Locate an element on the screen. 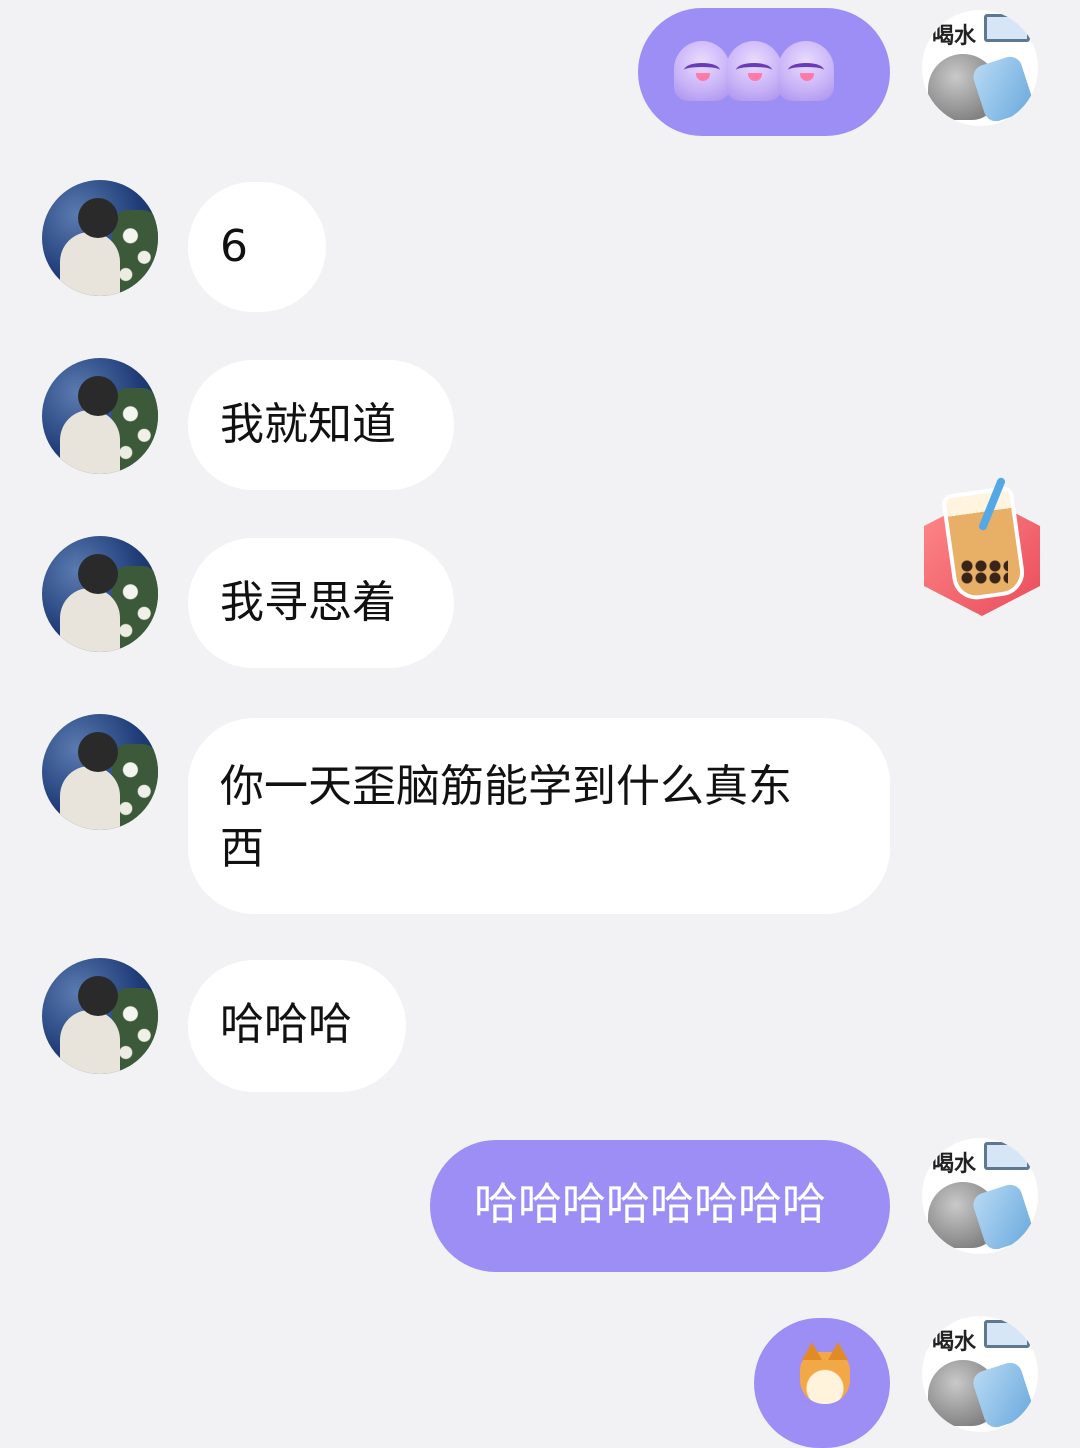  message-row-other: 6 is located at coordinates (540, 246).